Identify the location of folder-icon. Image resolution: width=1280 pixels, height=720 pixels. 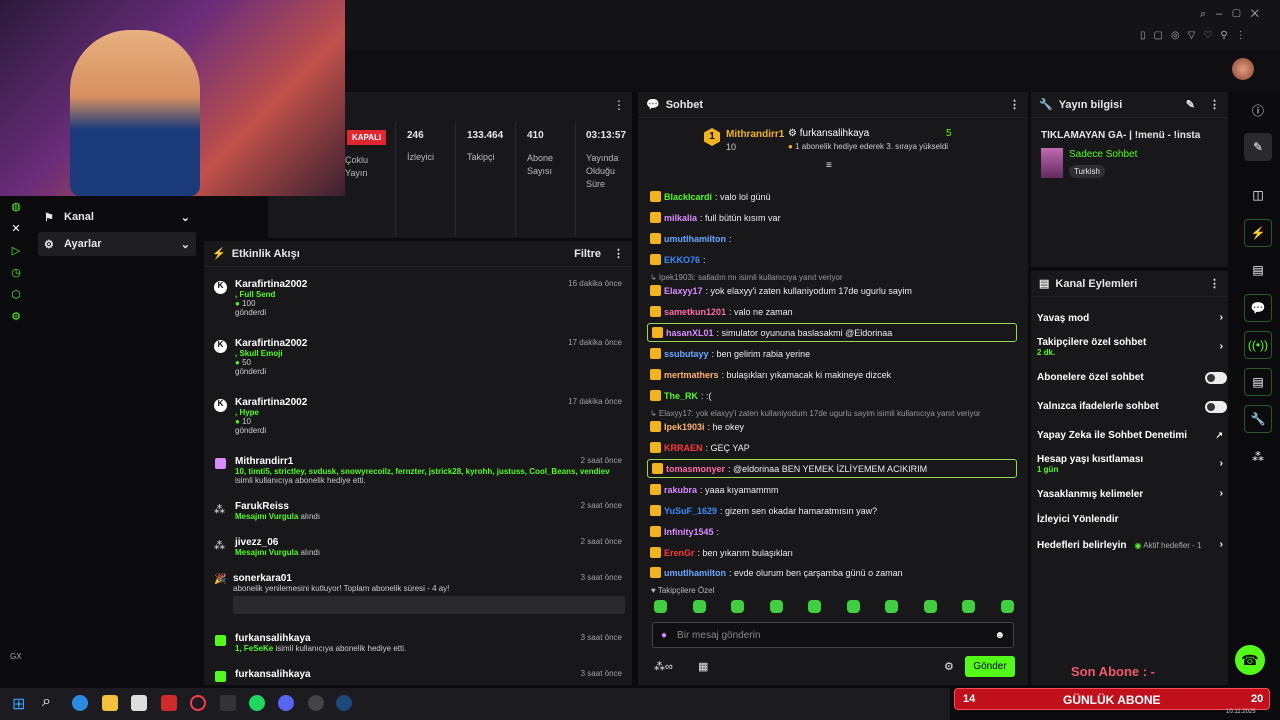
(110, 703).